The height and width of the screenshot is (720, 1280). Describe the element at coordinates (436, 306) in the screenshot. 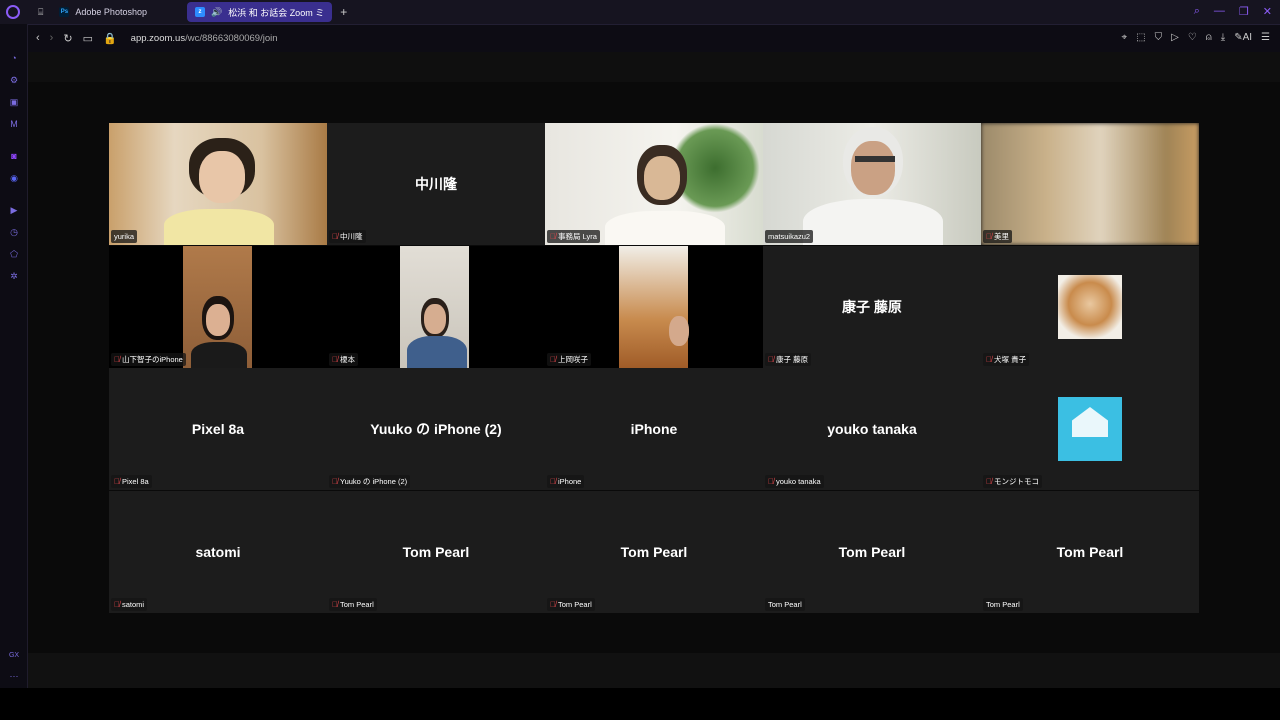

I see `participant-tile: 🎙̸ 榎本` at that location.